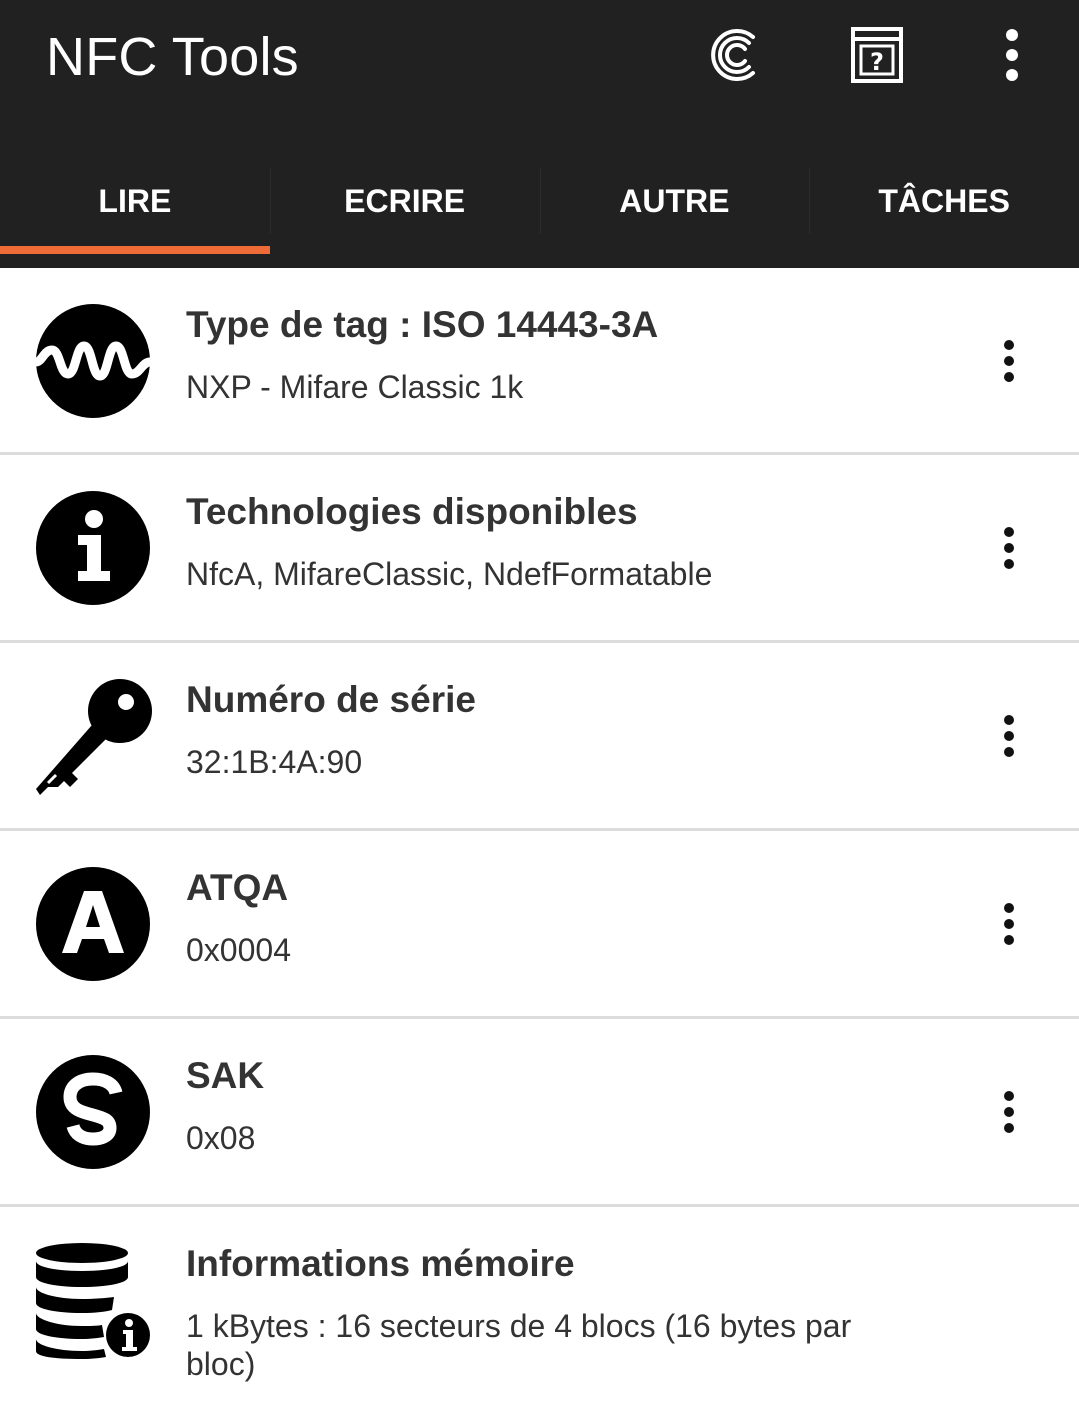  Describe the element at coordinates (93, 1112) in the screenshot. I see `letter-s-icon` at that location.